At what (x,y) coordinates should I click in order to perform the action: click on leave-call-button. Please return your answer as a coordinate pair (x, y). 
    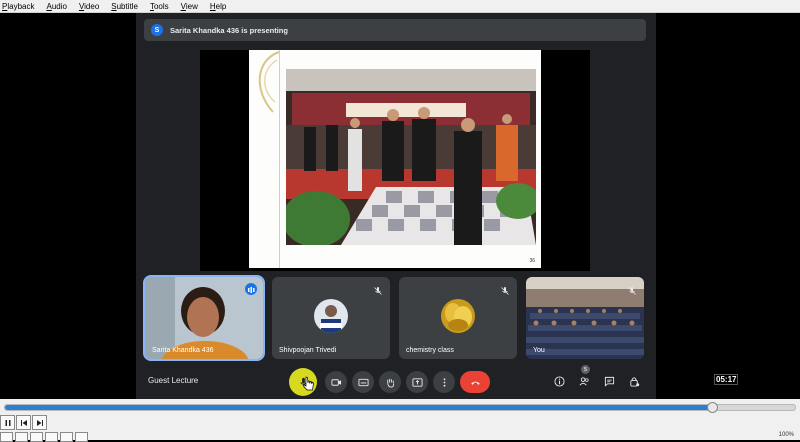
    Looking at the image, I should click on (475, 382).